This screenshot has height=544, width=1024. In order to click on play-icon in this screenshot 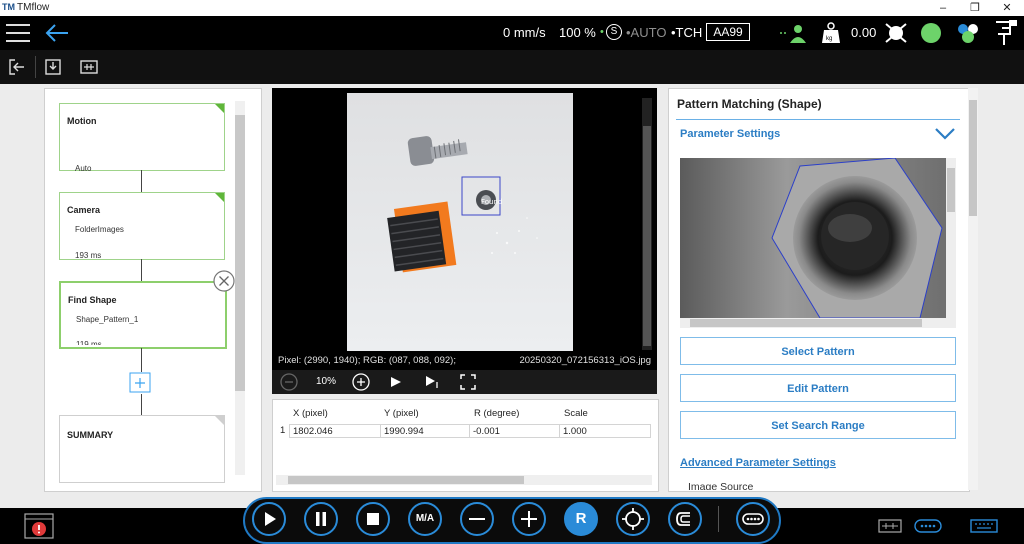, I will do `click(270, 519)`.